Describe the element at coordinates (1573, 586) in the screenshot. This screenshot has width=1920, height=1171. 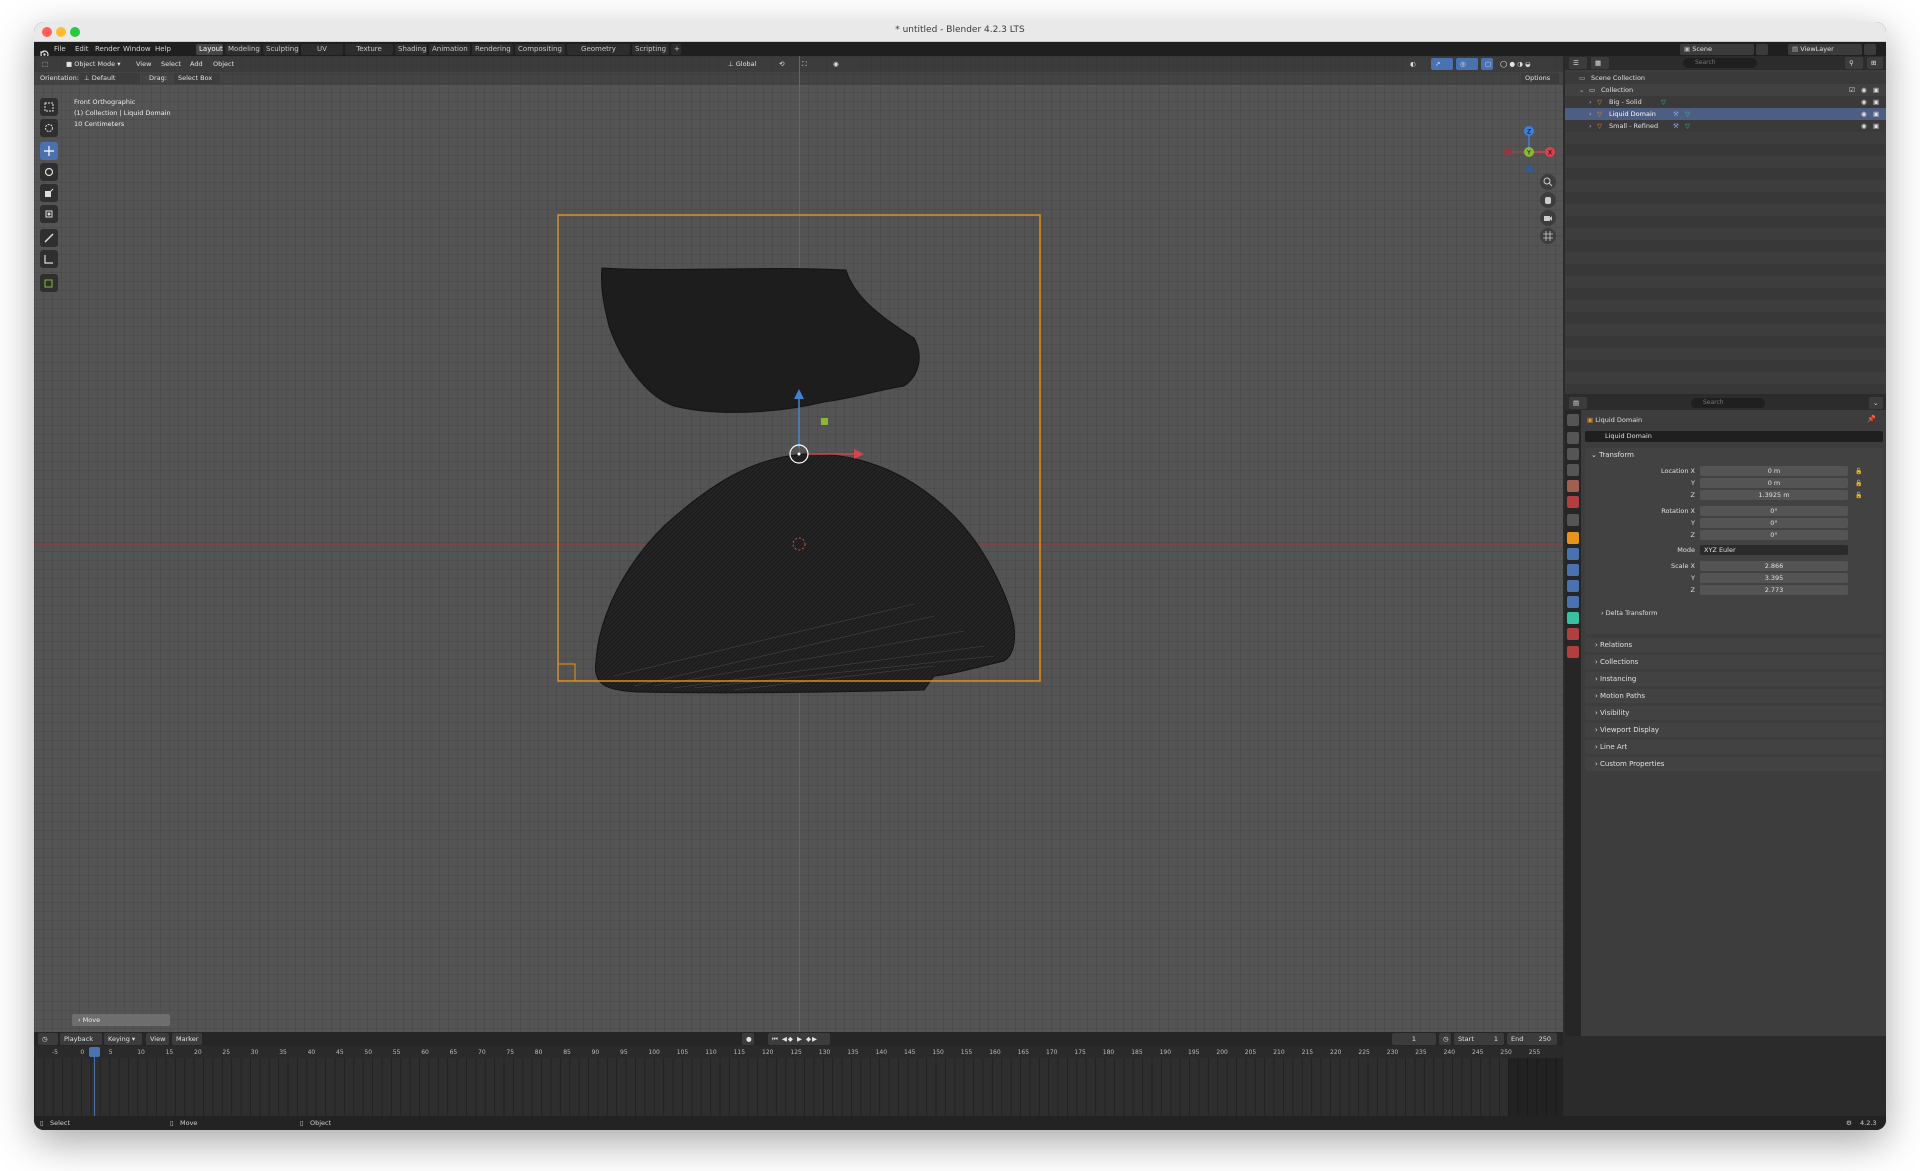
I see `physics-tab-icon` at that location.